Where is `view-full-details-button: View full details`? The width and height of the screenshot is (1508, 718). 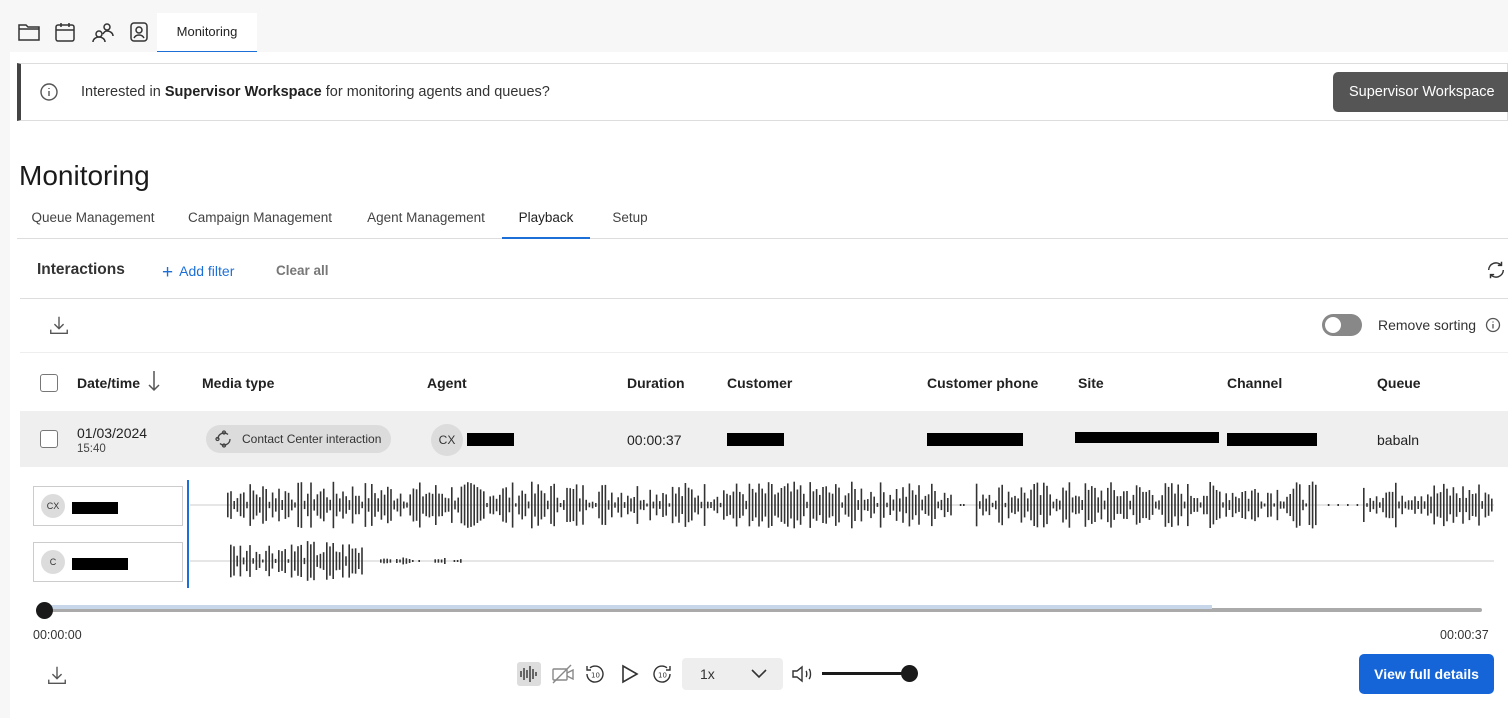
view-full-details-button: View full details is located at coordinates (1426, 674).